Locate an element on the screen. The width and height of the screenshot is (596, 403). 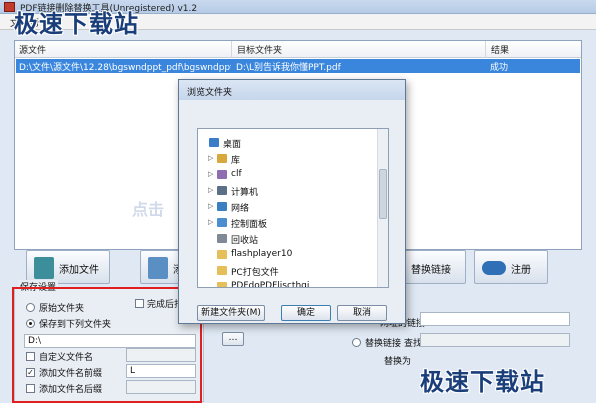
register-key-icon is located at coordinates (494, 268).